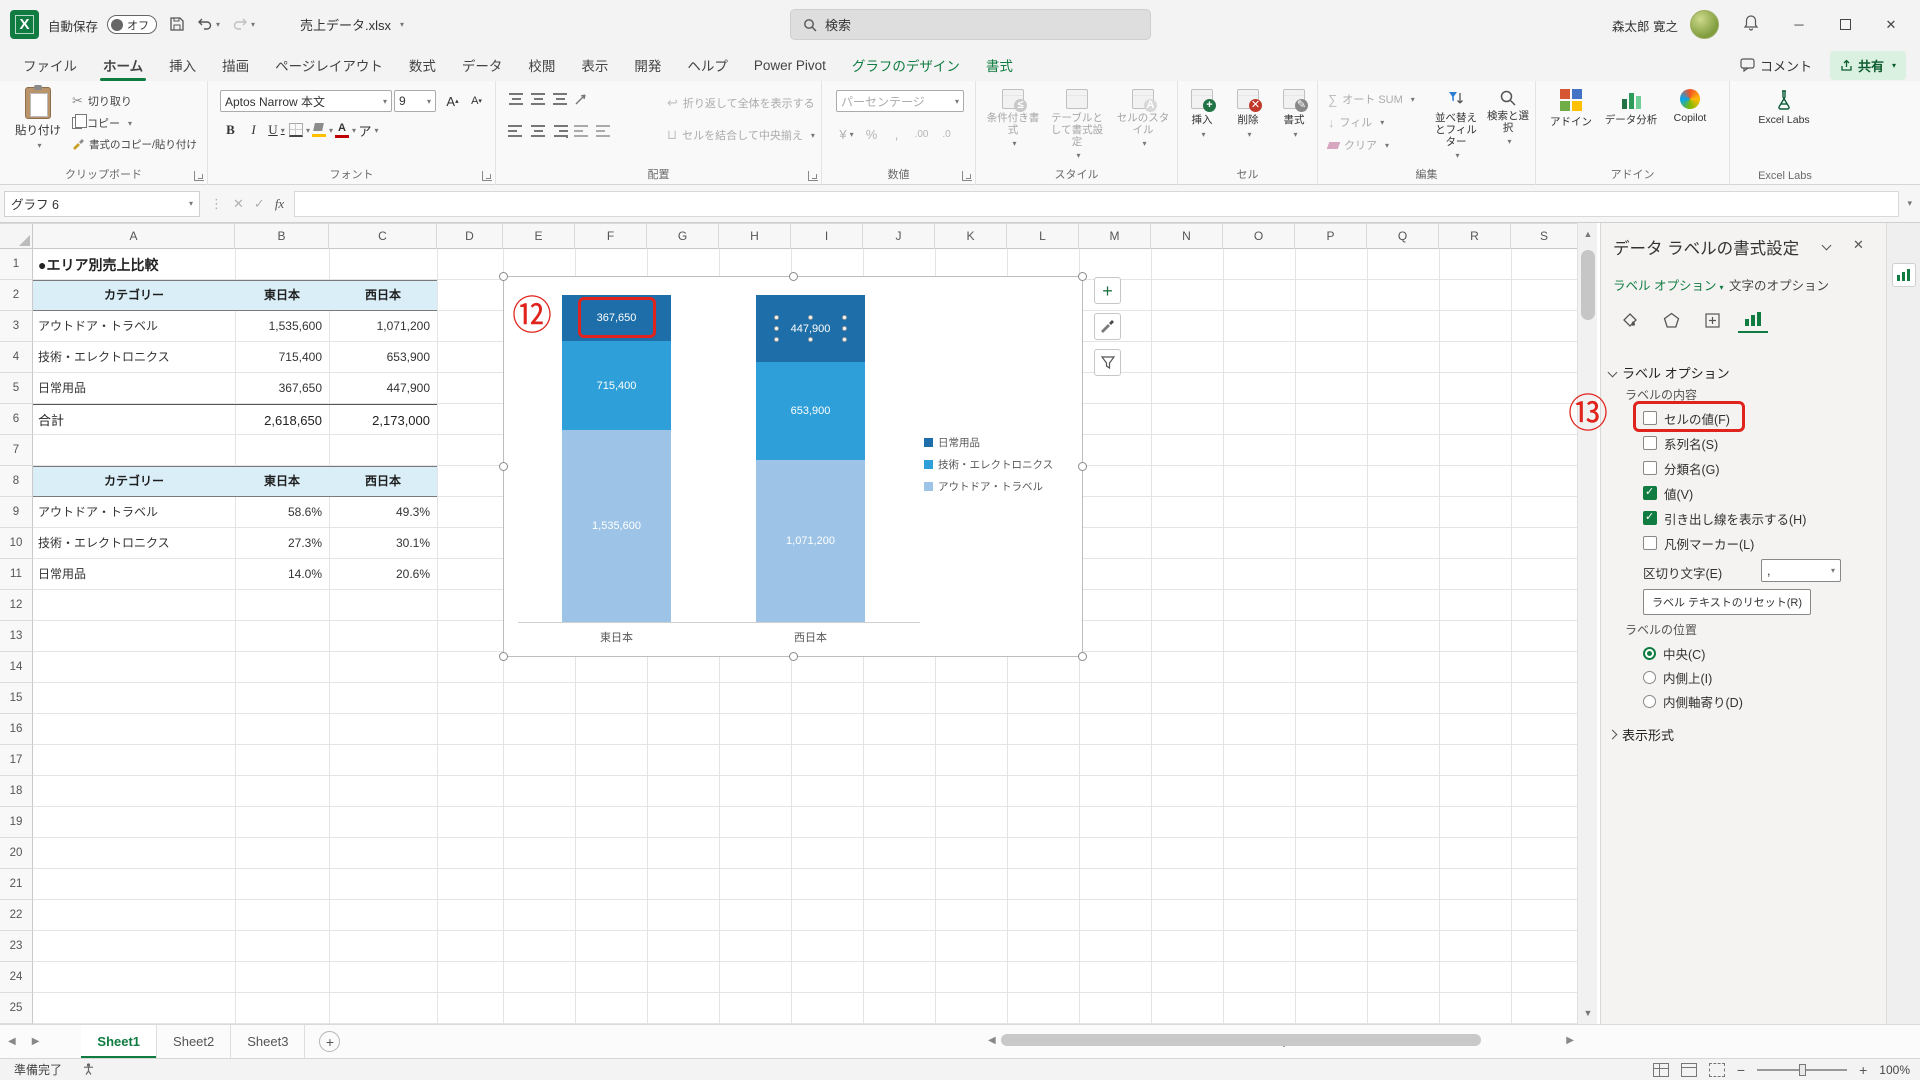  What do you see at coordinates (36, 1041) in the screenshot?
I see `sheet-nav-right-icon: ▶` at bounding box center [36, 1041].